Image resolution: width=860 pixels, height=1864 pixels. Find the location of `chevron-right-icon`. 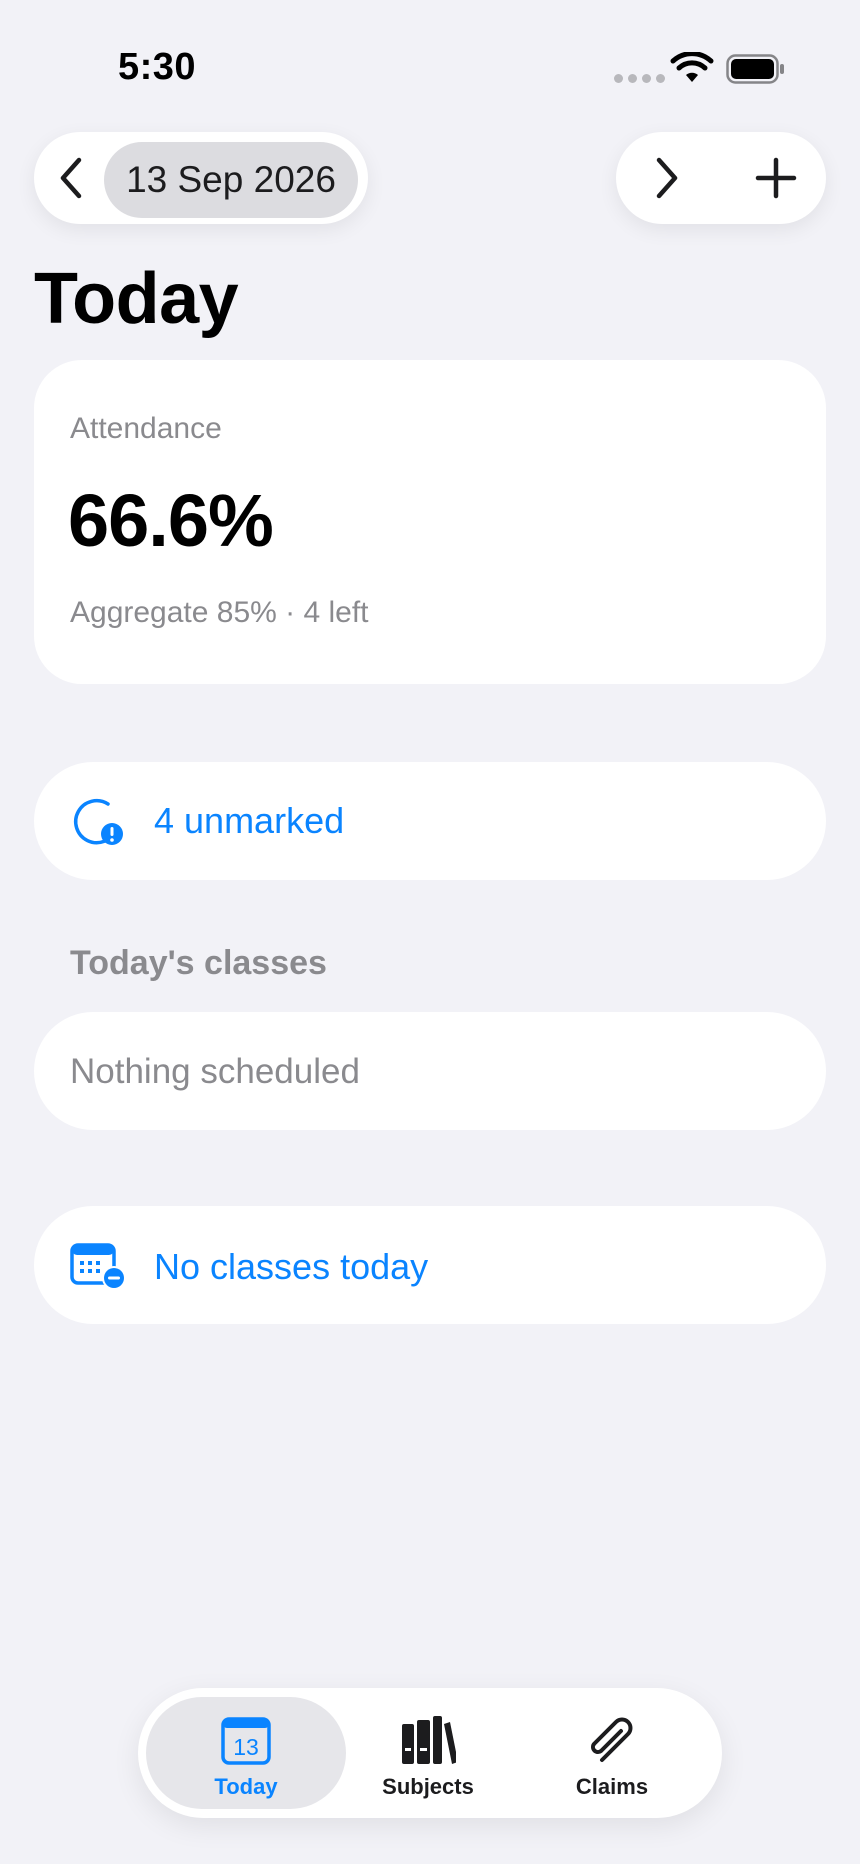

chevron-right-icon is located at coordinates (667, 178).